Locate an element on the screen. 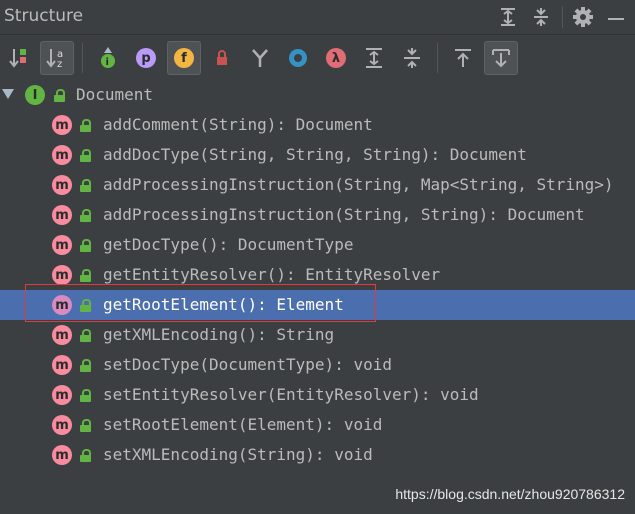 The image size is (635, 514). method-label: getXMLEncoding(): String is located at coordinates (219, 334).